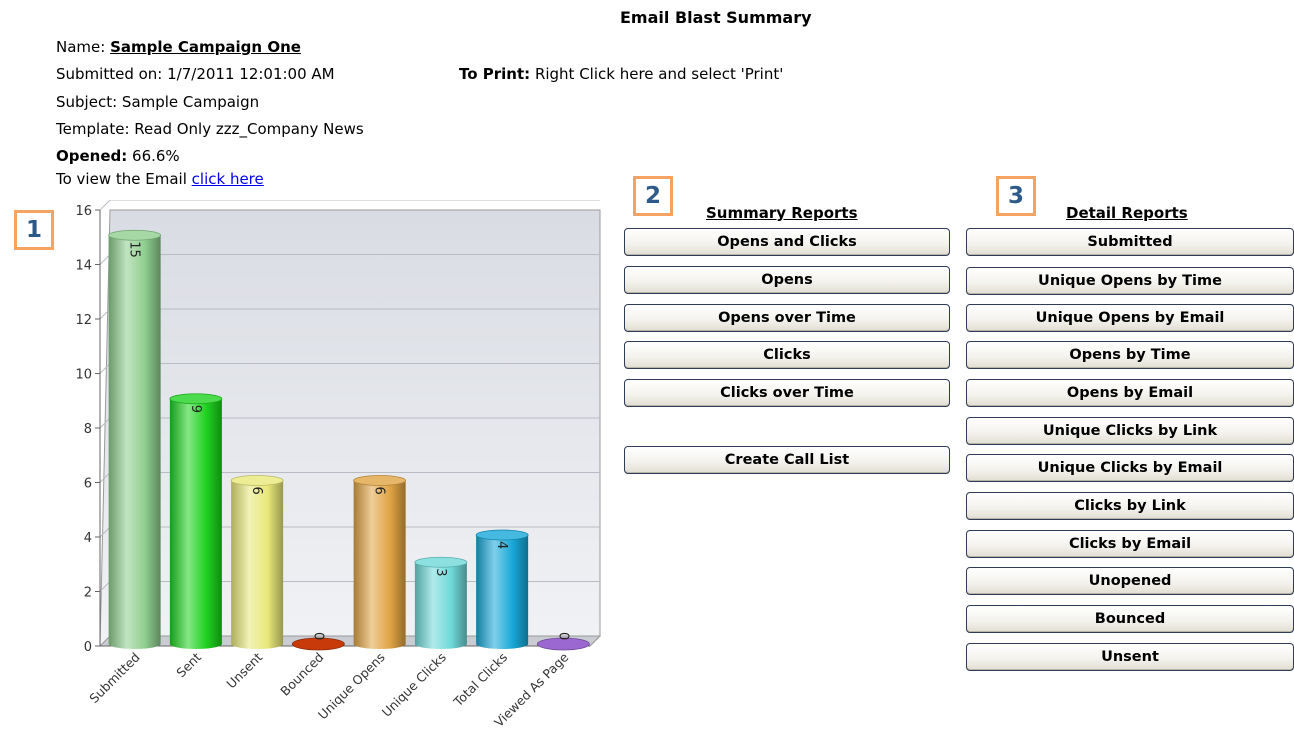  What do you see at coordinates (1130, 431) in the screenshot?
I see `unique-clicks-by-link-button: Unique Clicks by Link` at bounding box center [1130, 431].